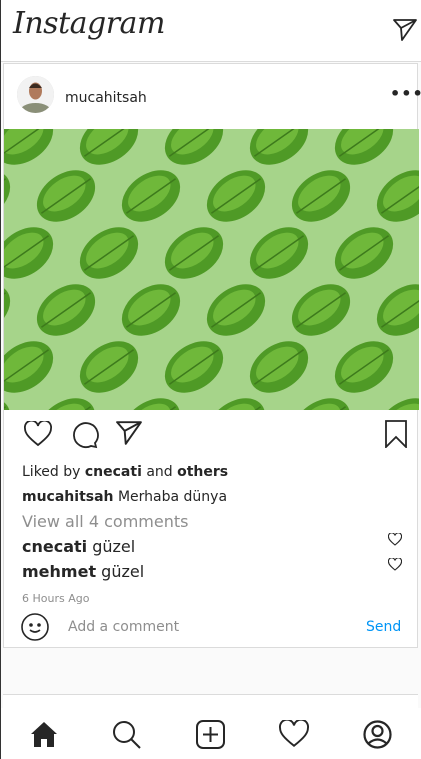  Describe the element at coordinates (44, 734) in the screenshot. I see `home-icon` at that location.